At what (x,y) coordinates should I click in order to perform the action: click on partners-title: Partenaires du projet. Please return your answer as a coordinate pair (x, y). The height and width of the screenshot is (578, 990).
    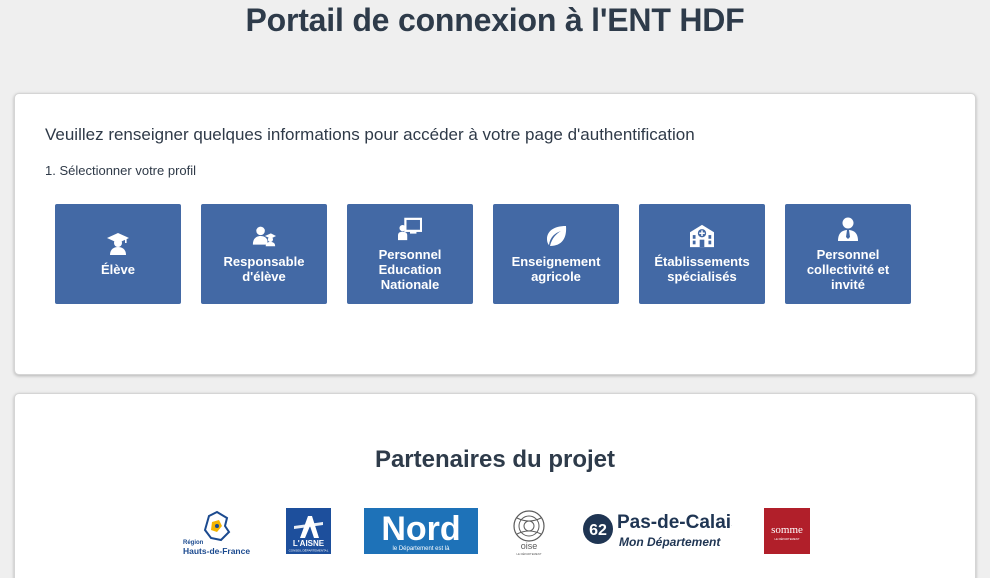
    Looking at the image, I should click on (495, 459).